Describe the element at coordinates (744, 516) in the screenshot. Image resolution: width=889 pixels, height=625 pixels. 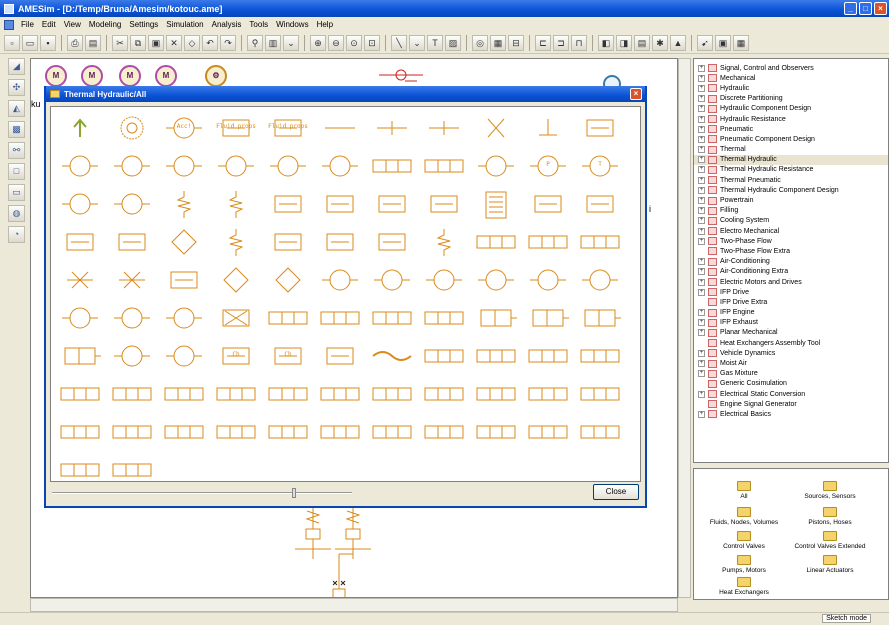
I see `palette-folder: Fluids, Nodes, Volumes` at that location.